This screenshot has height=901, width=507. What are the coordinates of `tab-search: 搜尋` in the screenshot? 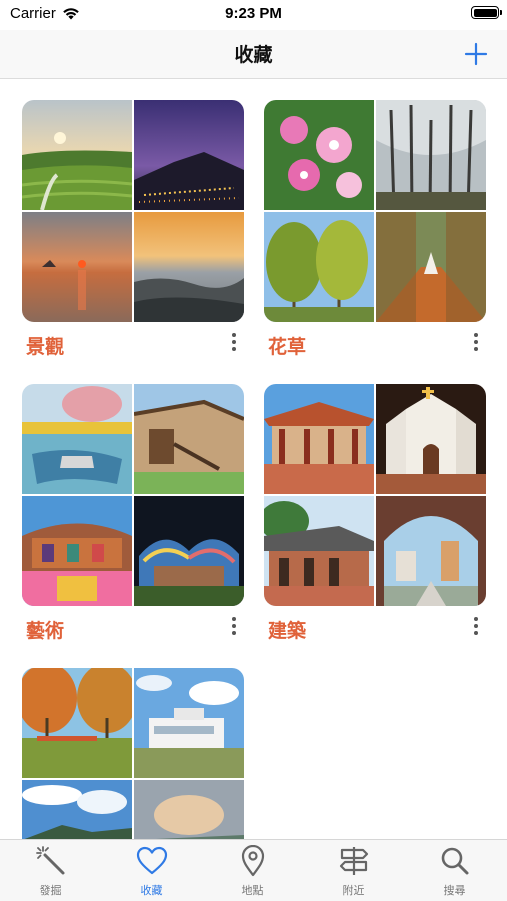 It's located at (454, 870).